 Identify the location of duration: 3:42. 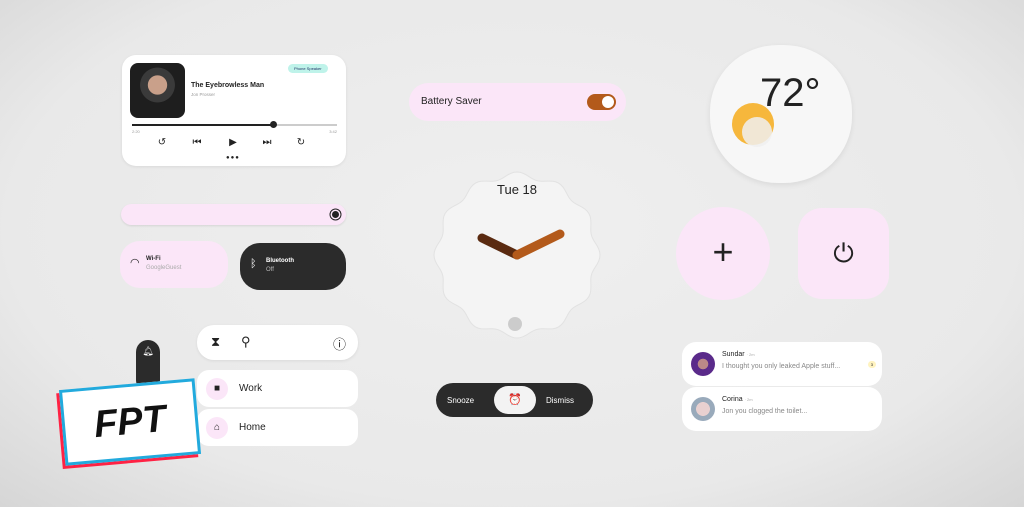
(333, 131).